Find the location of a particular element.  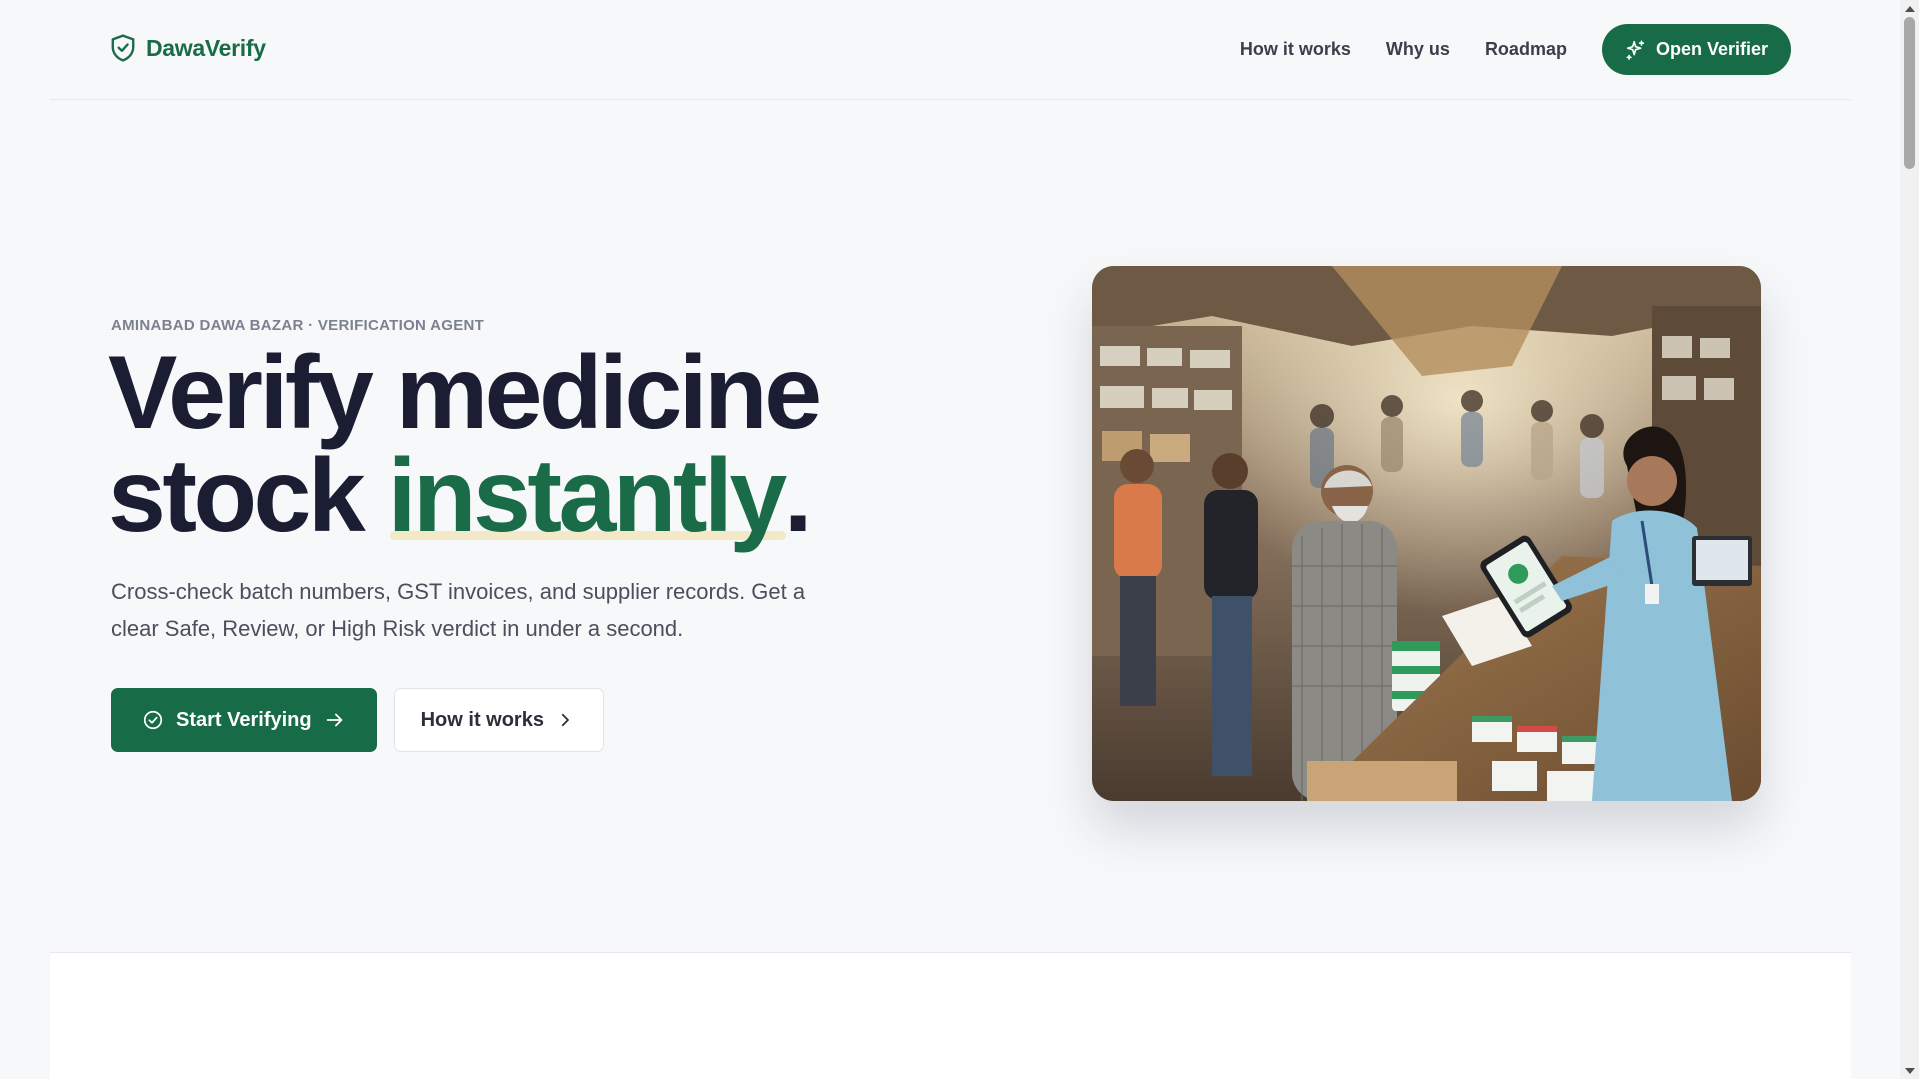

how-it-works-label: How it works is located at coordinates (482, 719).